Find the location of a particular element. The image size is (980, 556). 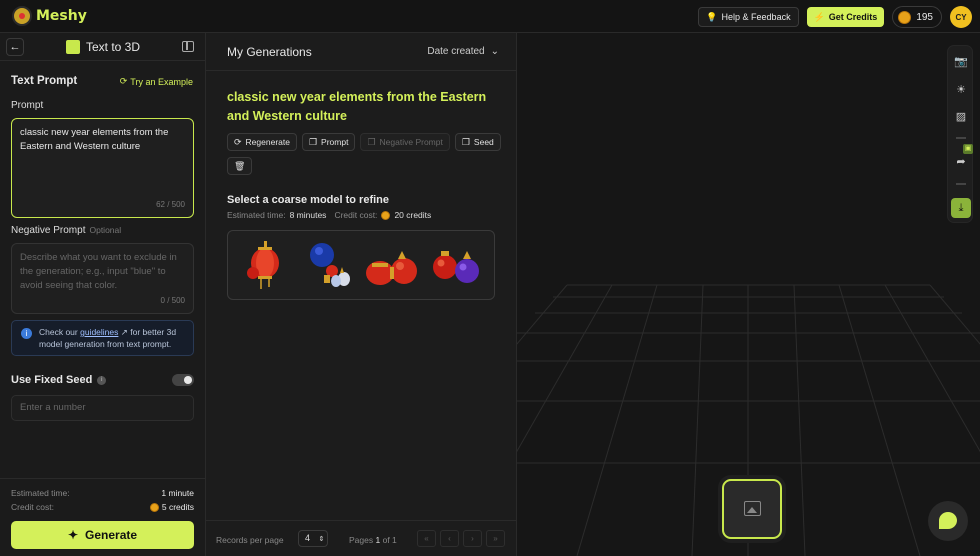

credit-cost-row: Credit cost: 5 credits is located at coordinates (102, 507).